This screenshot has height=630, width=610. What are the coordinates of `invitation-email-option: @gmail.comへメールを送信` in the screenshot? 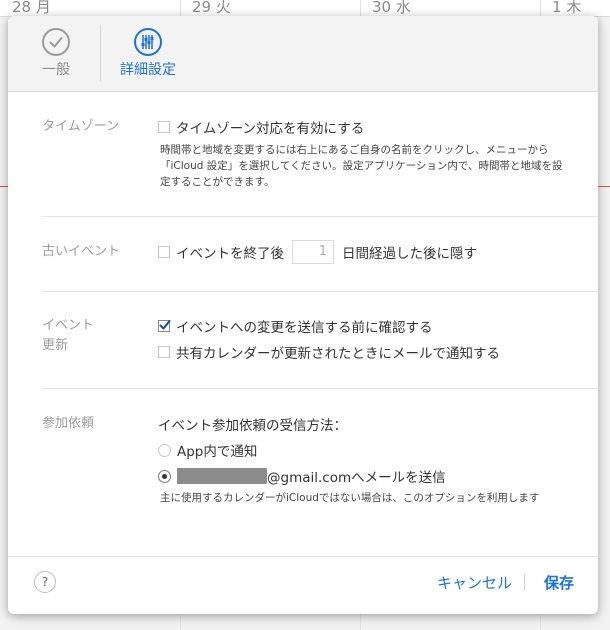 It's located at (302, 476).